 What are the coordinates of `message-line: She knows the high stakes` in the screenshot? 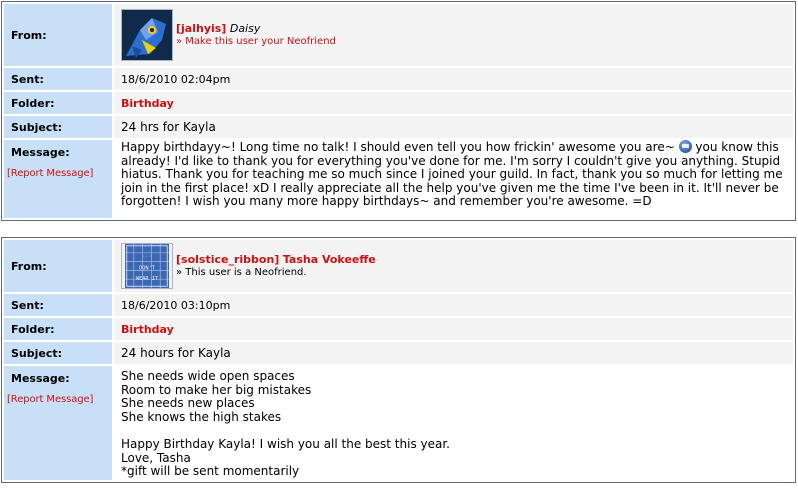 It's located at (201, 416).